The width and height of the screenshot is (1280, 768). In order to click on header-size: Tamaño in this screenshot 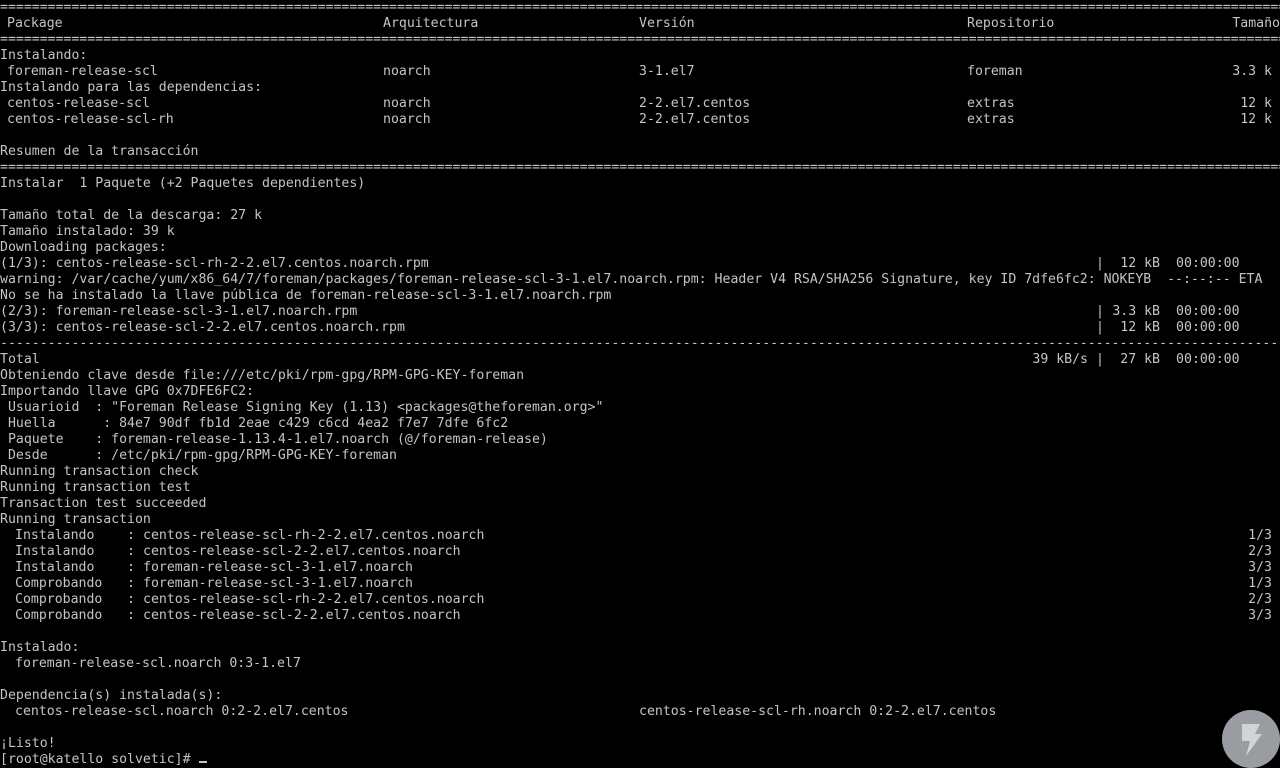, I will do `click(1256, 23)`.